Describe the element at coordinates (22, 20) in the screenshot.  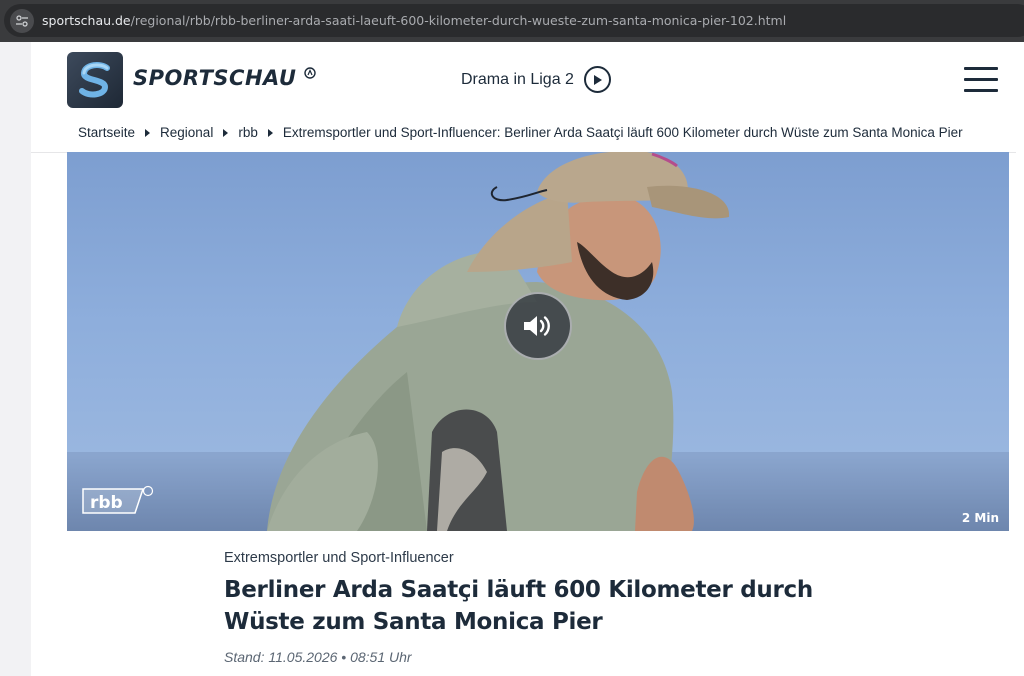
I see `site-settings-icon` at that location.